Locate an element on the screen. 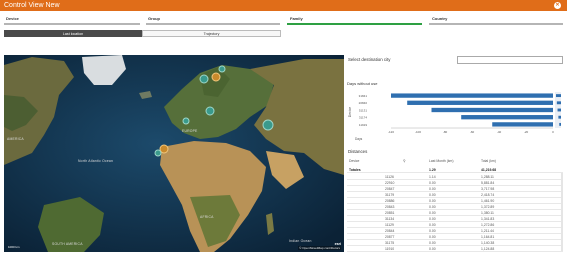 This screenshot has width=567, height=256. table-row: 20886 0.00 1,461.90 is located at coordinates (455, 201).